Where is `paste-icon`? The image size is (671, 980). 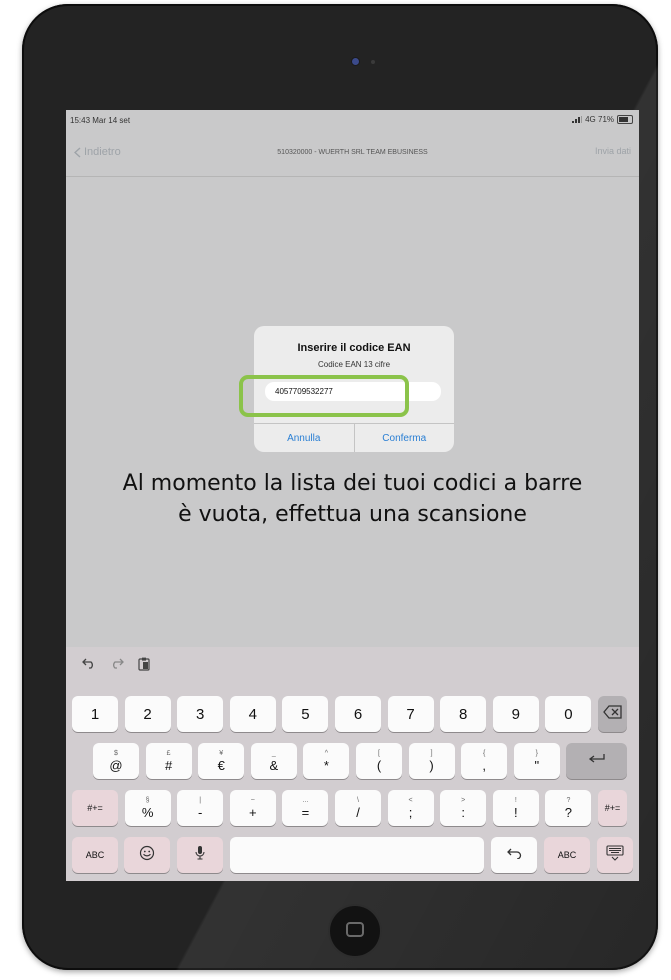
paste-icon is located at coordinates (144, 664).